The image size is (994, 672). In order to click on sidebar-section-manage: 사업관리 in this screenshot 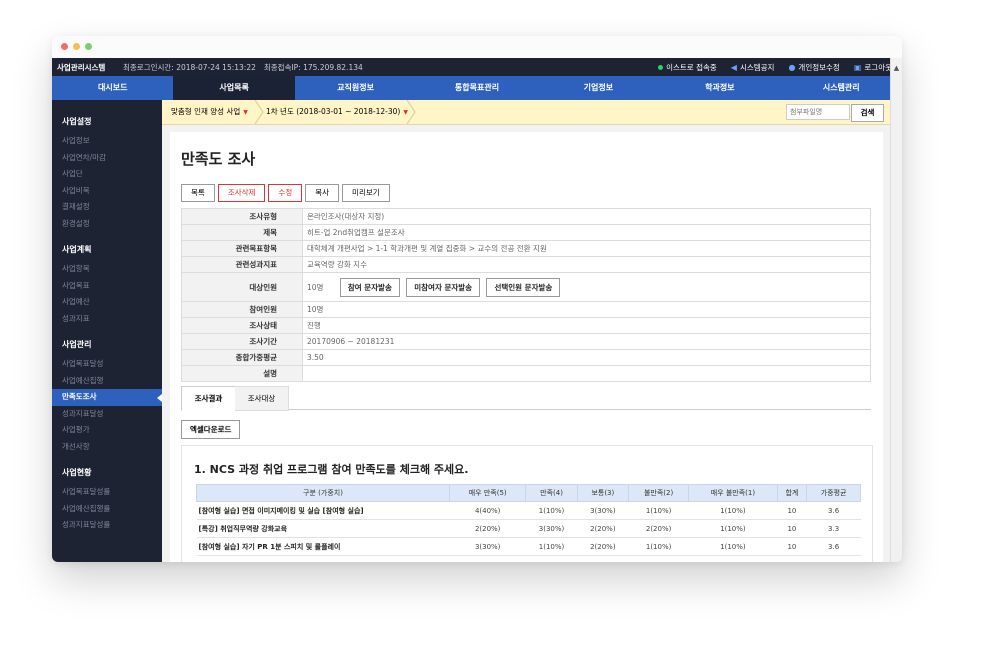, I will do `click(77, 344)`.